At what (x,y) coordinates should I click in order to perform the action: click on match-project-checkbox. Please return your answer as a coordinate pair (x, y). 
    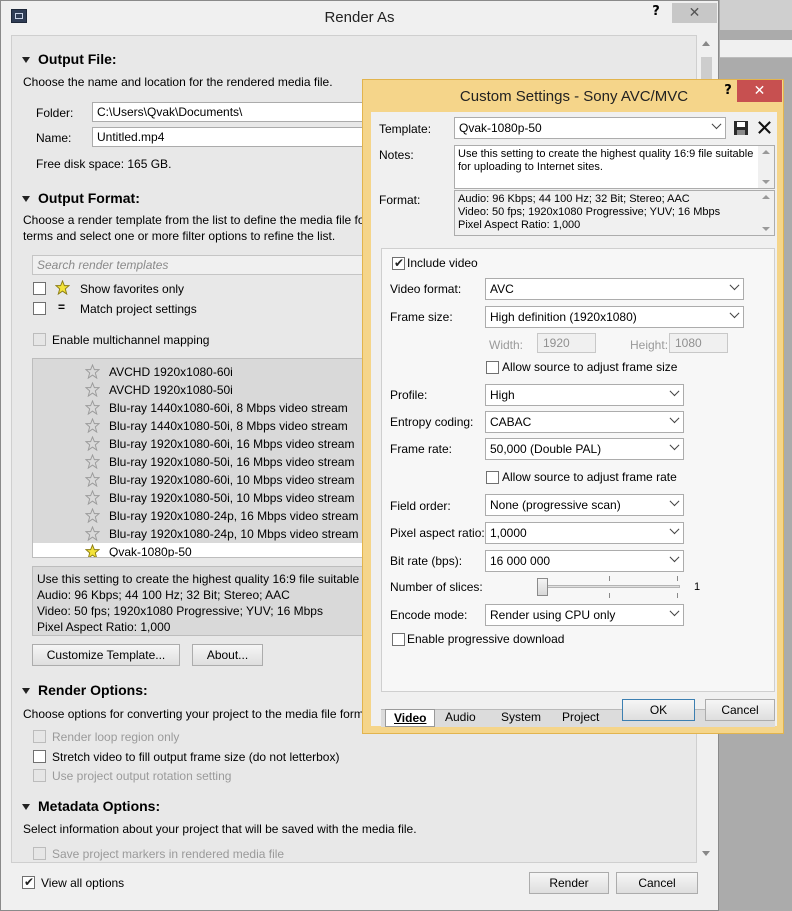
    Looking at the image, I should click on (39, 308).